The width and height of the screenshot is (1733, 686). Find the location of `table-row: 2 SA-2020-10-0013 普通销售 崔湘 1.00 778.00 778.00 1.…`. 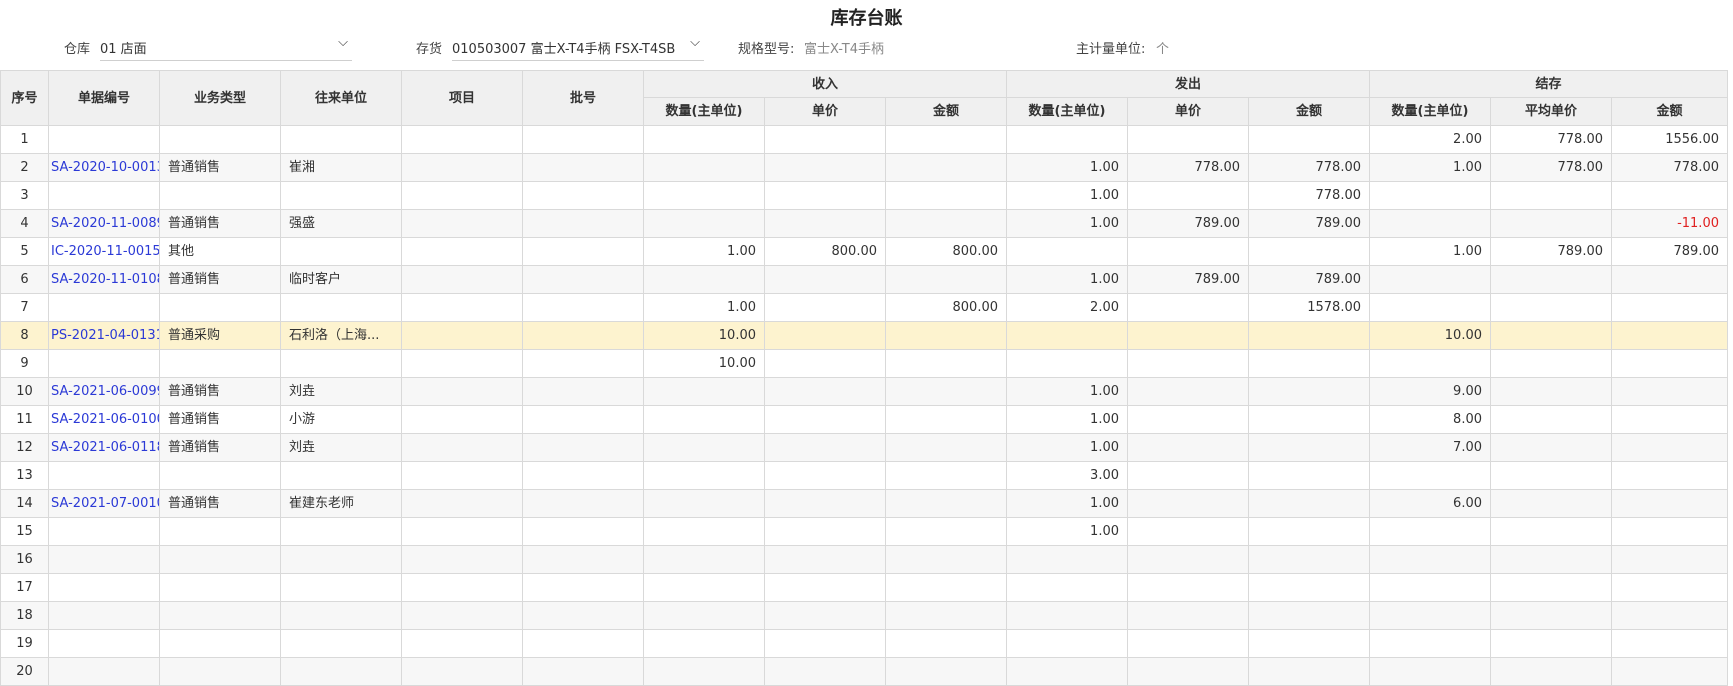

table-row: 2 SA-2020-10-0013 普通销售 崔湘 1.00 778.00 778.00 1.… is located at coordinates (864, 168).